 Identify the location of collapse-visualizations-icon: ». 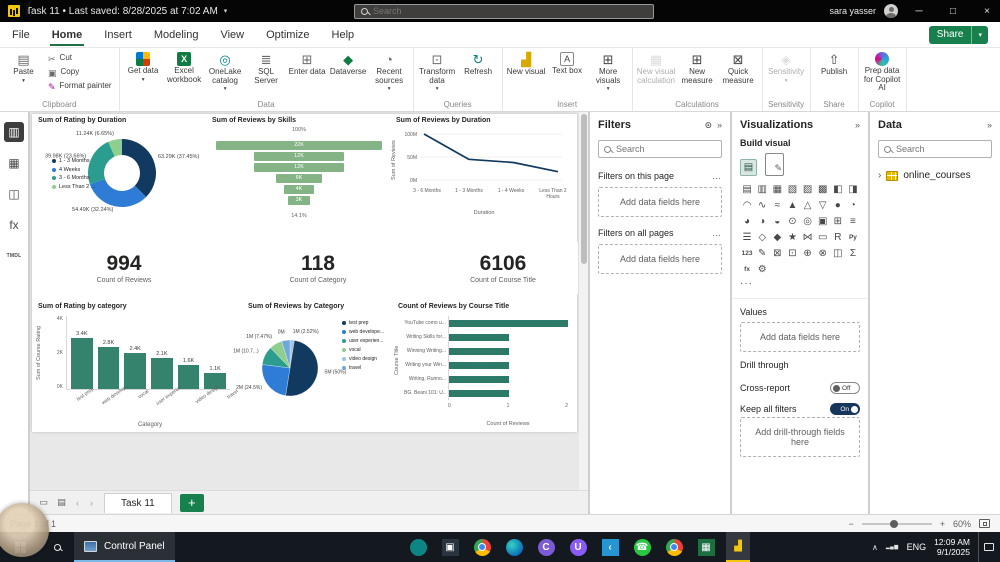
(857, 125).